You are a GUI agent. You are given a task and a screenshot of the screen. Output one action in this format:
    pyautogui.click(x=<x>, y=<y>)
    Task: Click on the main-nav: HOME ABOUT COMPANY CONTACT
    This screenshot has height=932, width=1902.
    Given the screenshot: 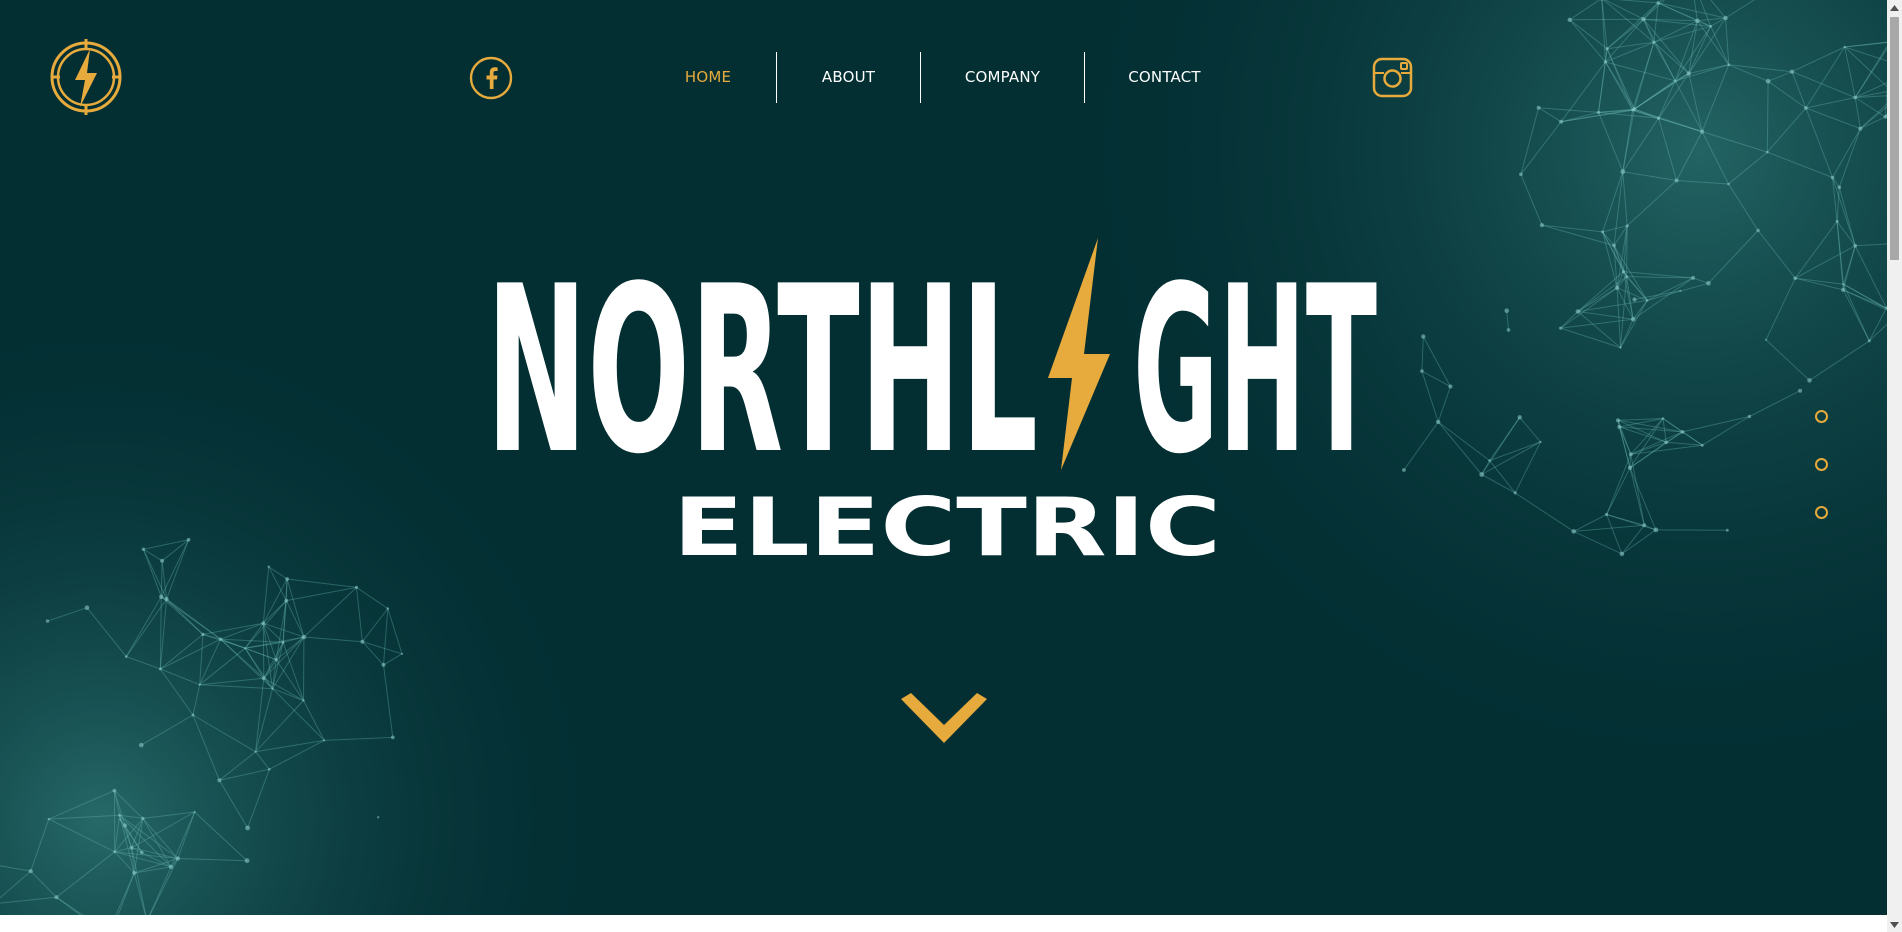 What is the action you would take?
    pyautogui.click(x=942, y=77)
    